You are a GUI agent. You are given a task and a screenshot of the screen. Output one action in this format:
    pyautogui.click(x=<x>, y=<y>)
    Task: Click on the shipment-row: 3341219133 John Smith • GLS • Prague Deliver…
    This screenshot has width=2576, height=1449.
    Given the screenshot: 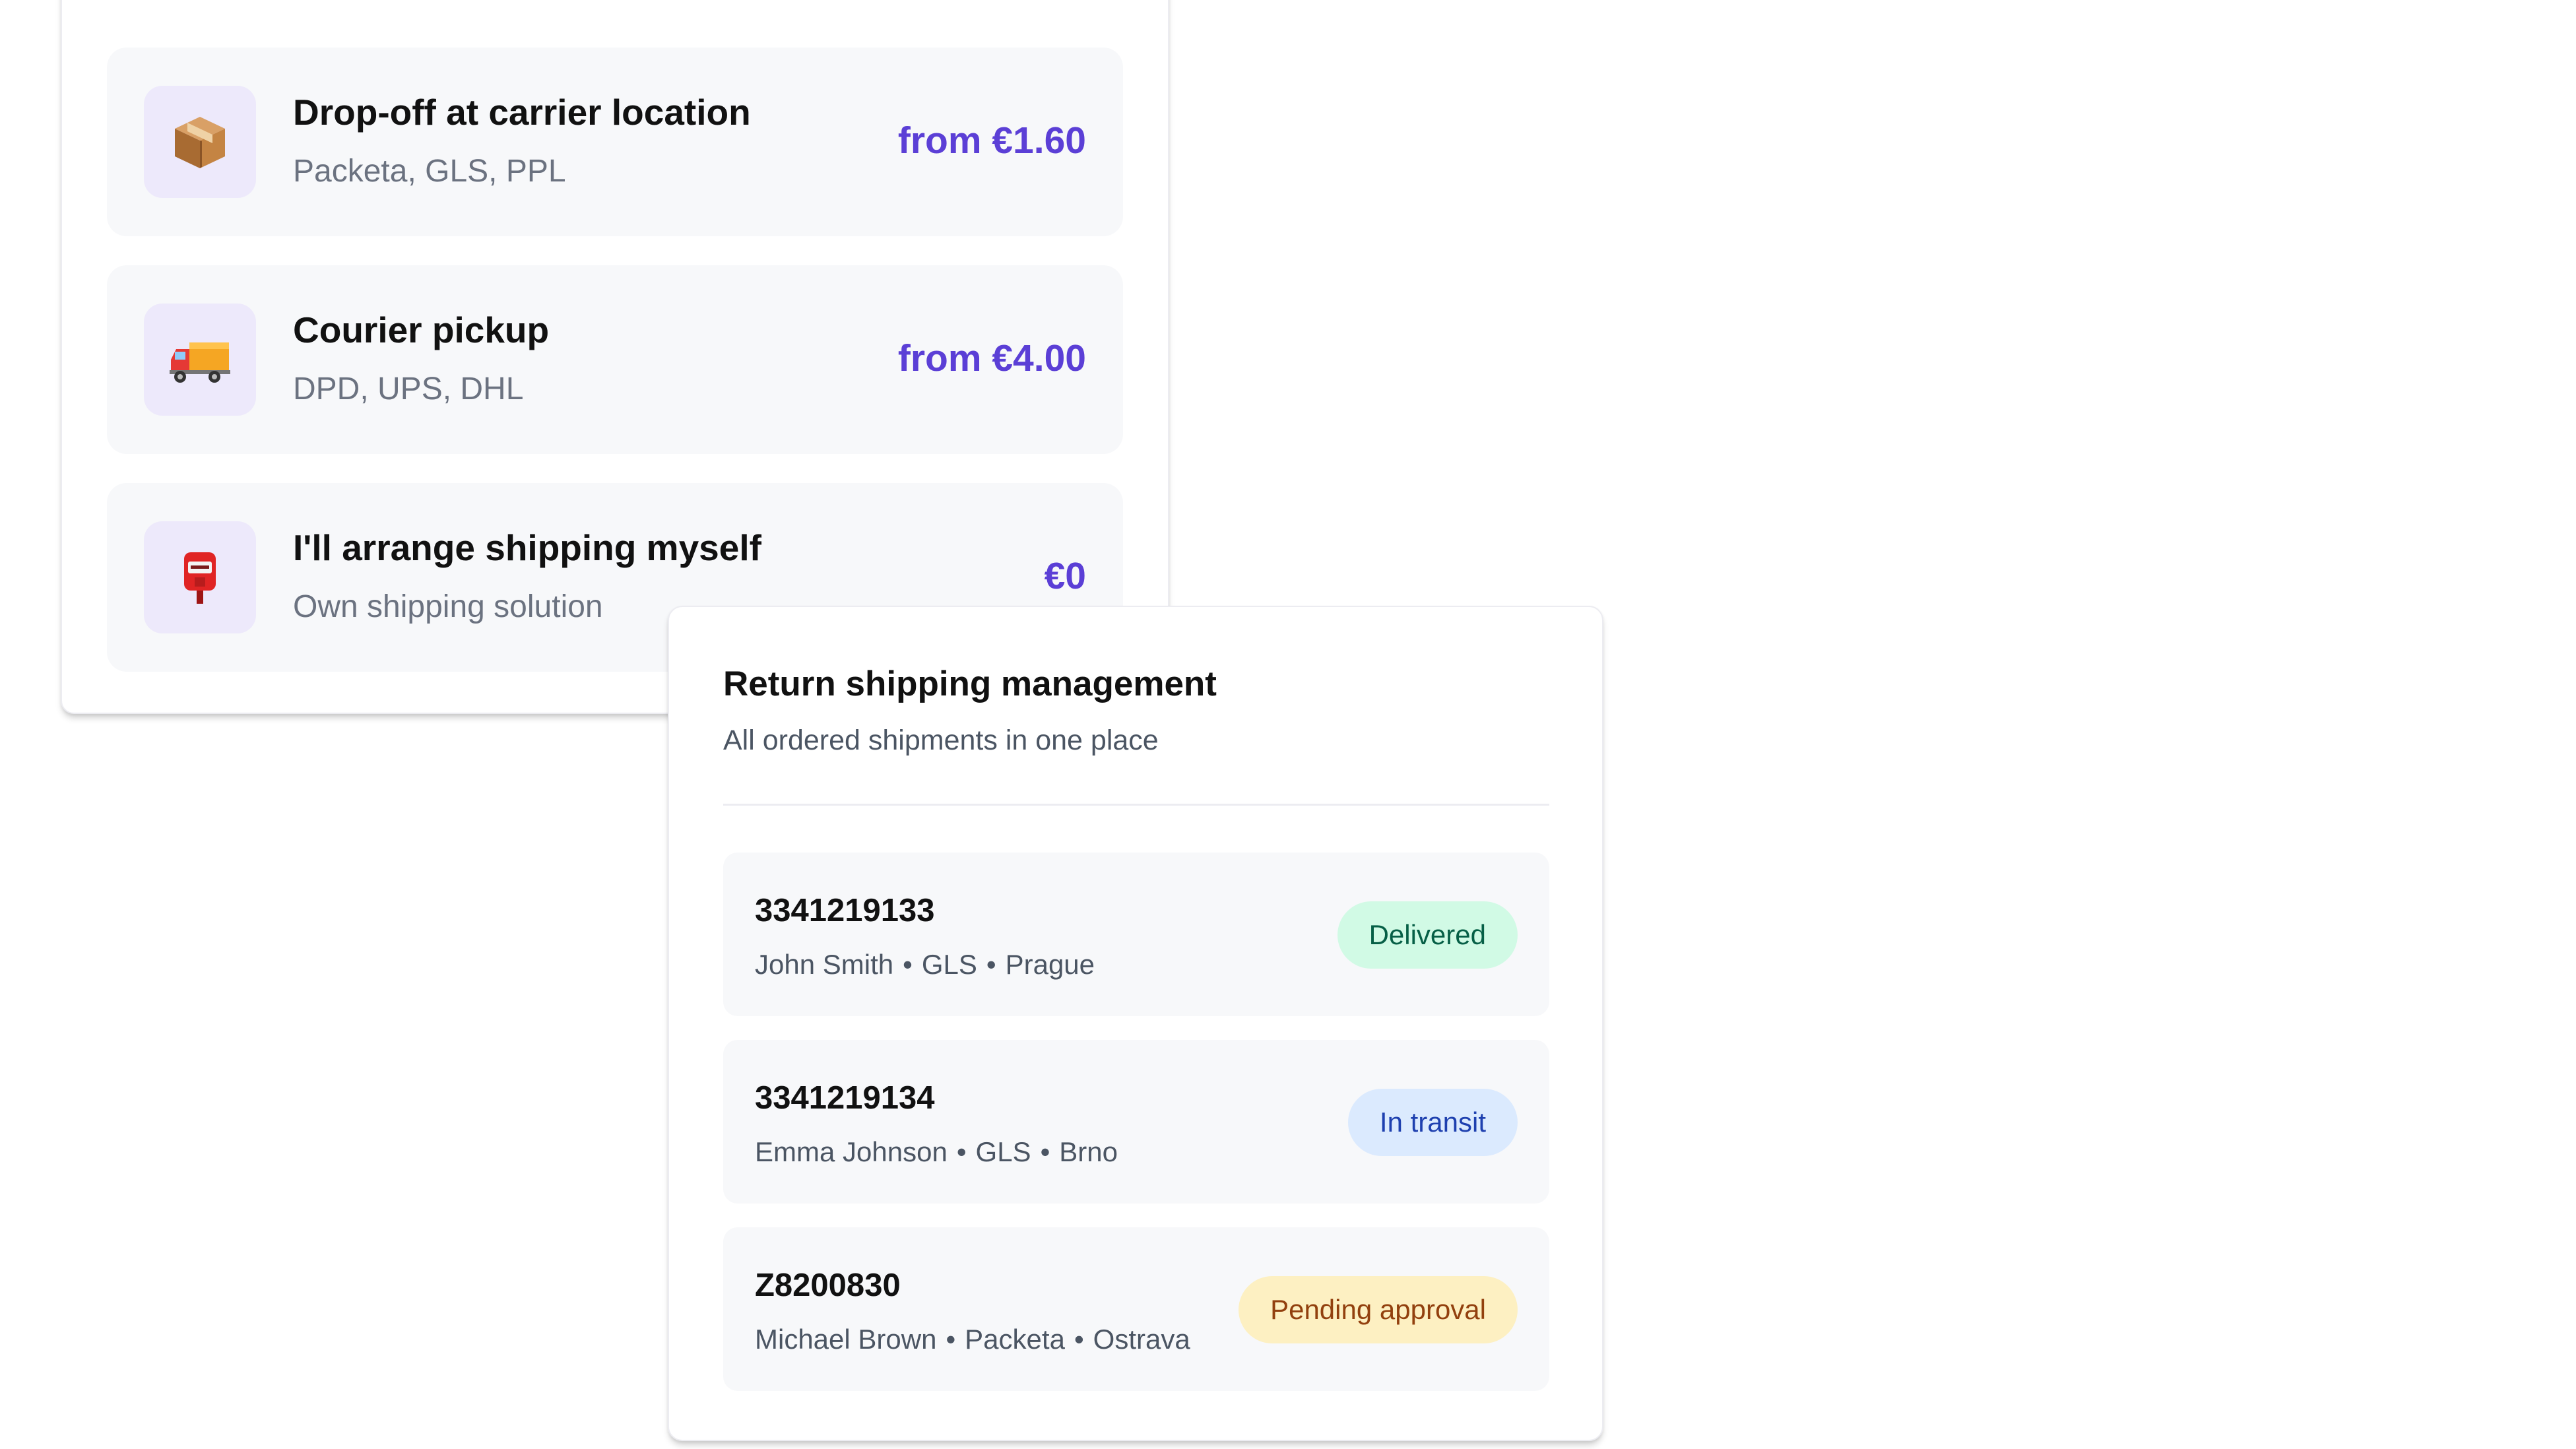 What is the action you would take?
    pyautogui.click(x=1136, y=934)
    